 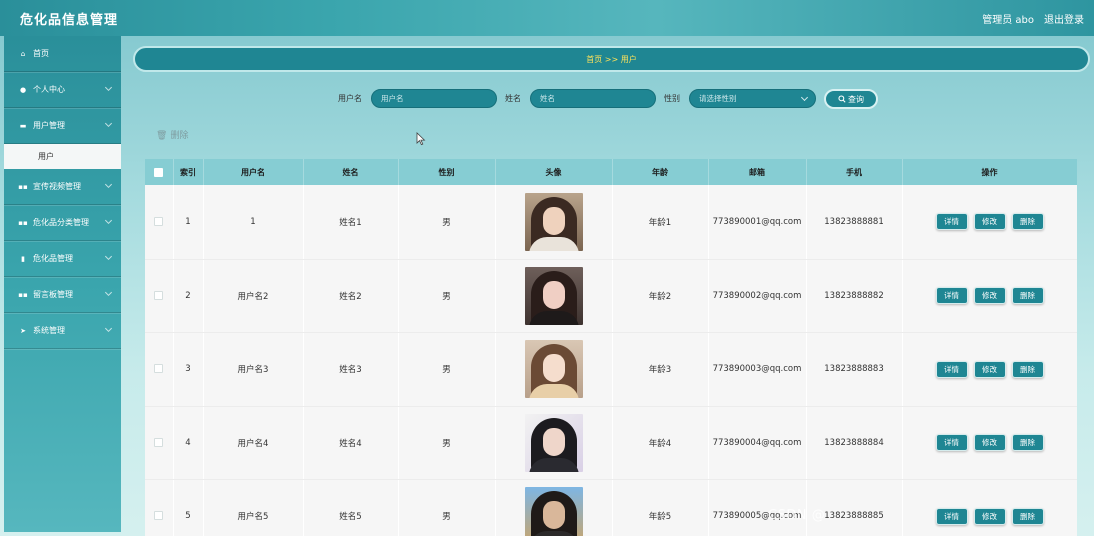 I want to click on sidebar-item-label: 危化品管理, so click(x=53, y=258).